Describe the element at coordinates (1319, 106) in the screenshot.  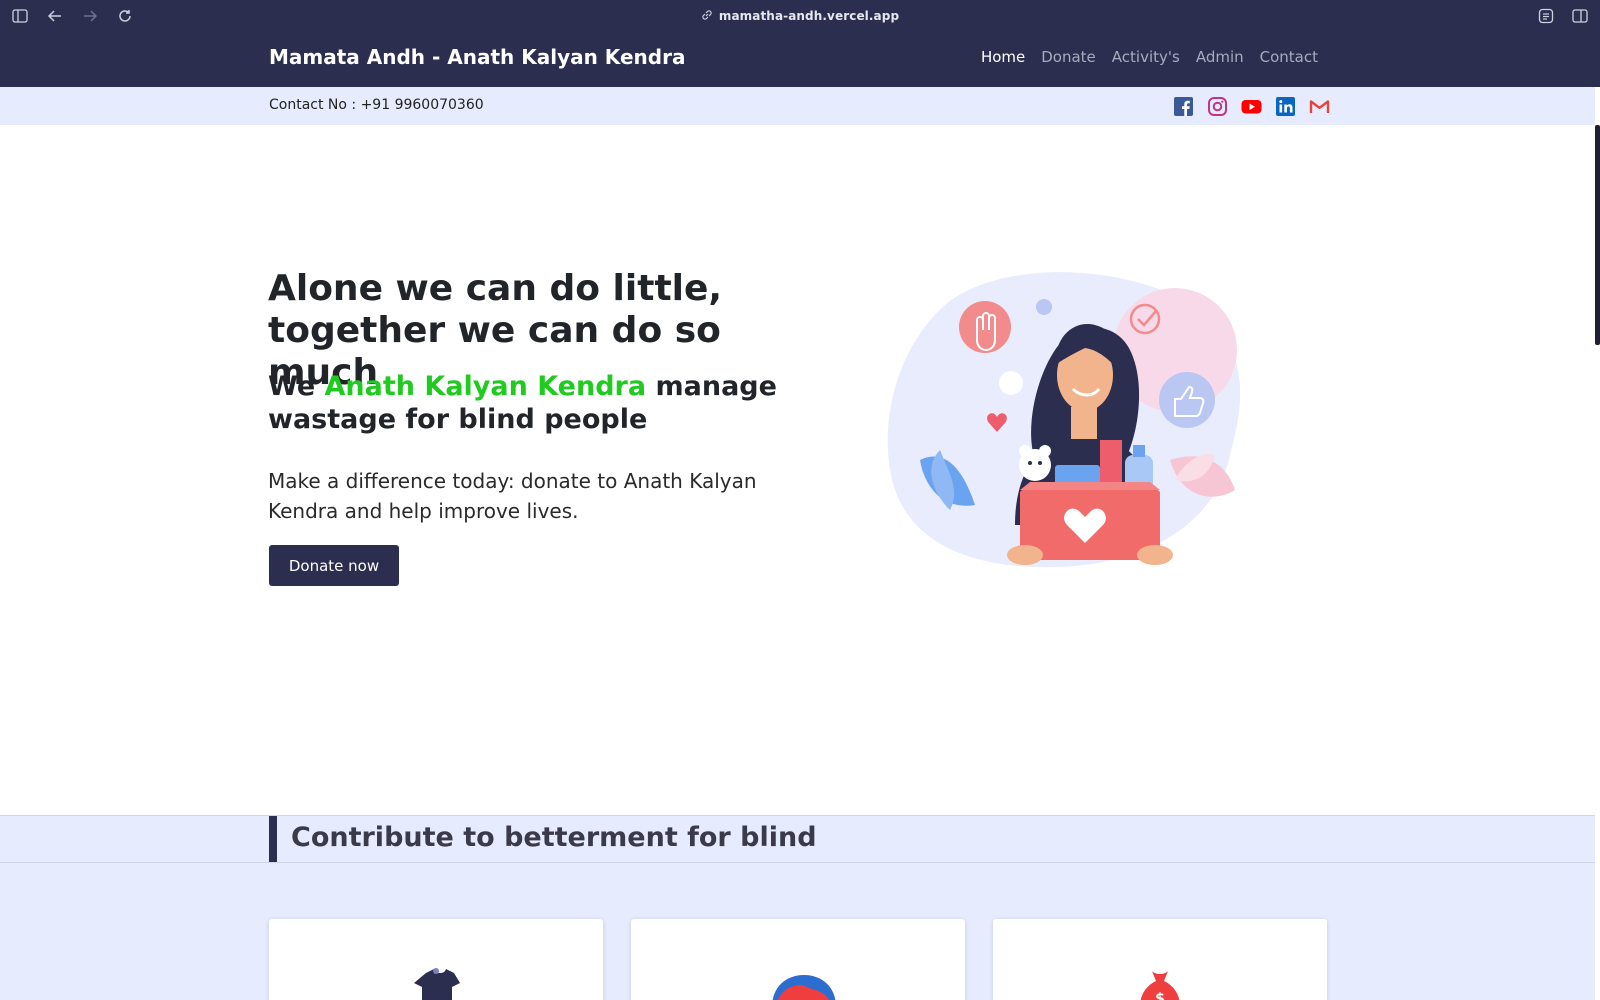
I see `gmail-icon` at that location.